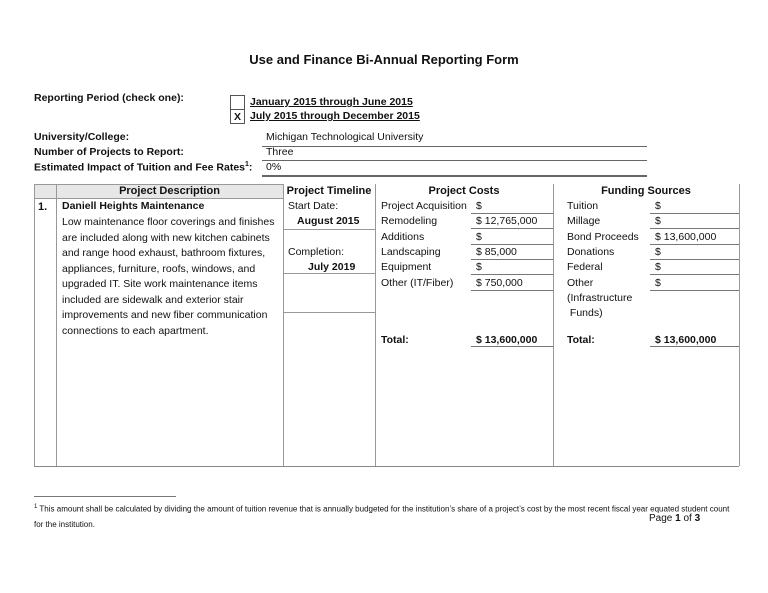  I want to click on completion-label: Completion:, so click(316, 252).